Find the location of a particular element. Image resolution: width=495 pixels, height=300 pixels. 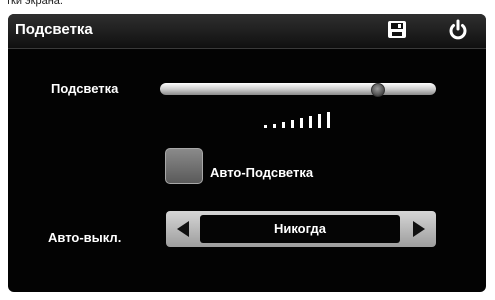

backlight-slider is located at coordinates (298, 90).